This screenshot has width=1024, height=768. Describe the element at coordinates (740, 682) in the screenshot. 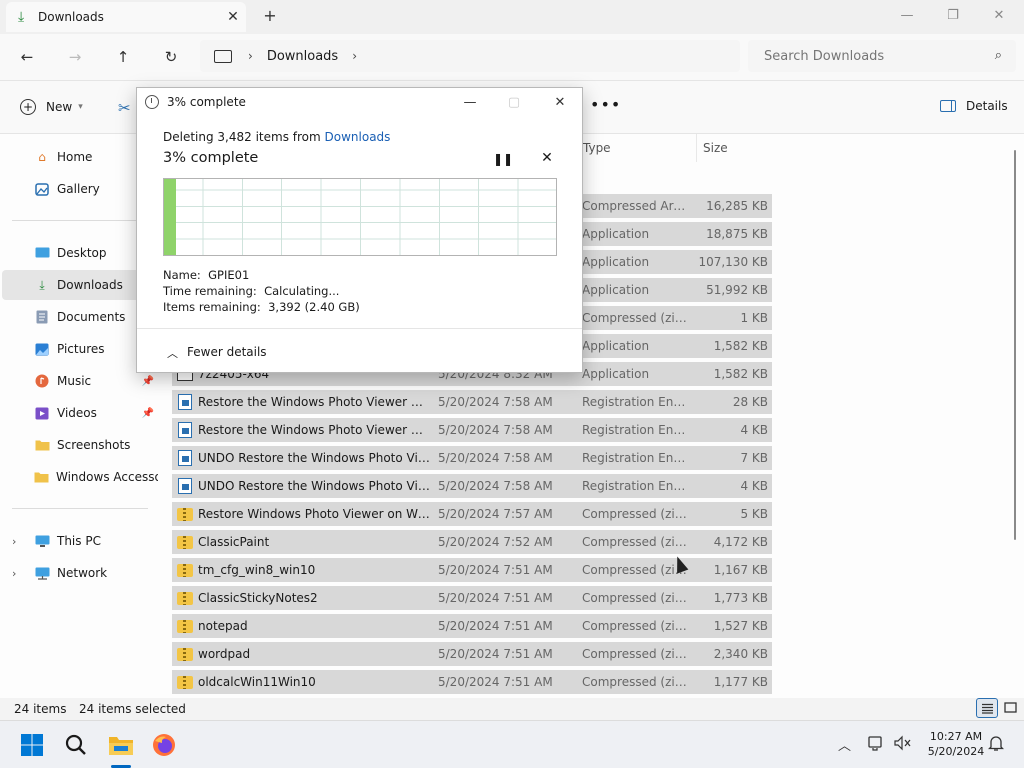

I see `file-size: 1,177 KB` at that location.